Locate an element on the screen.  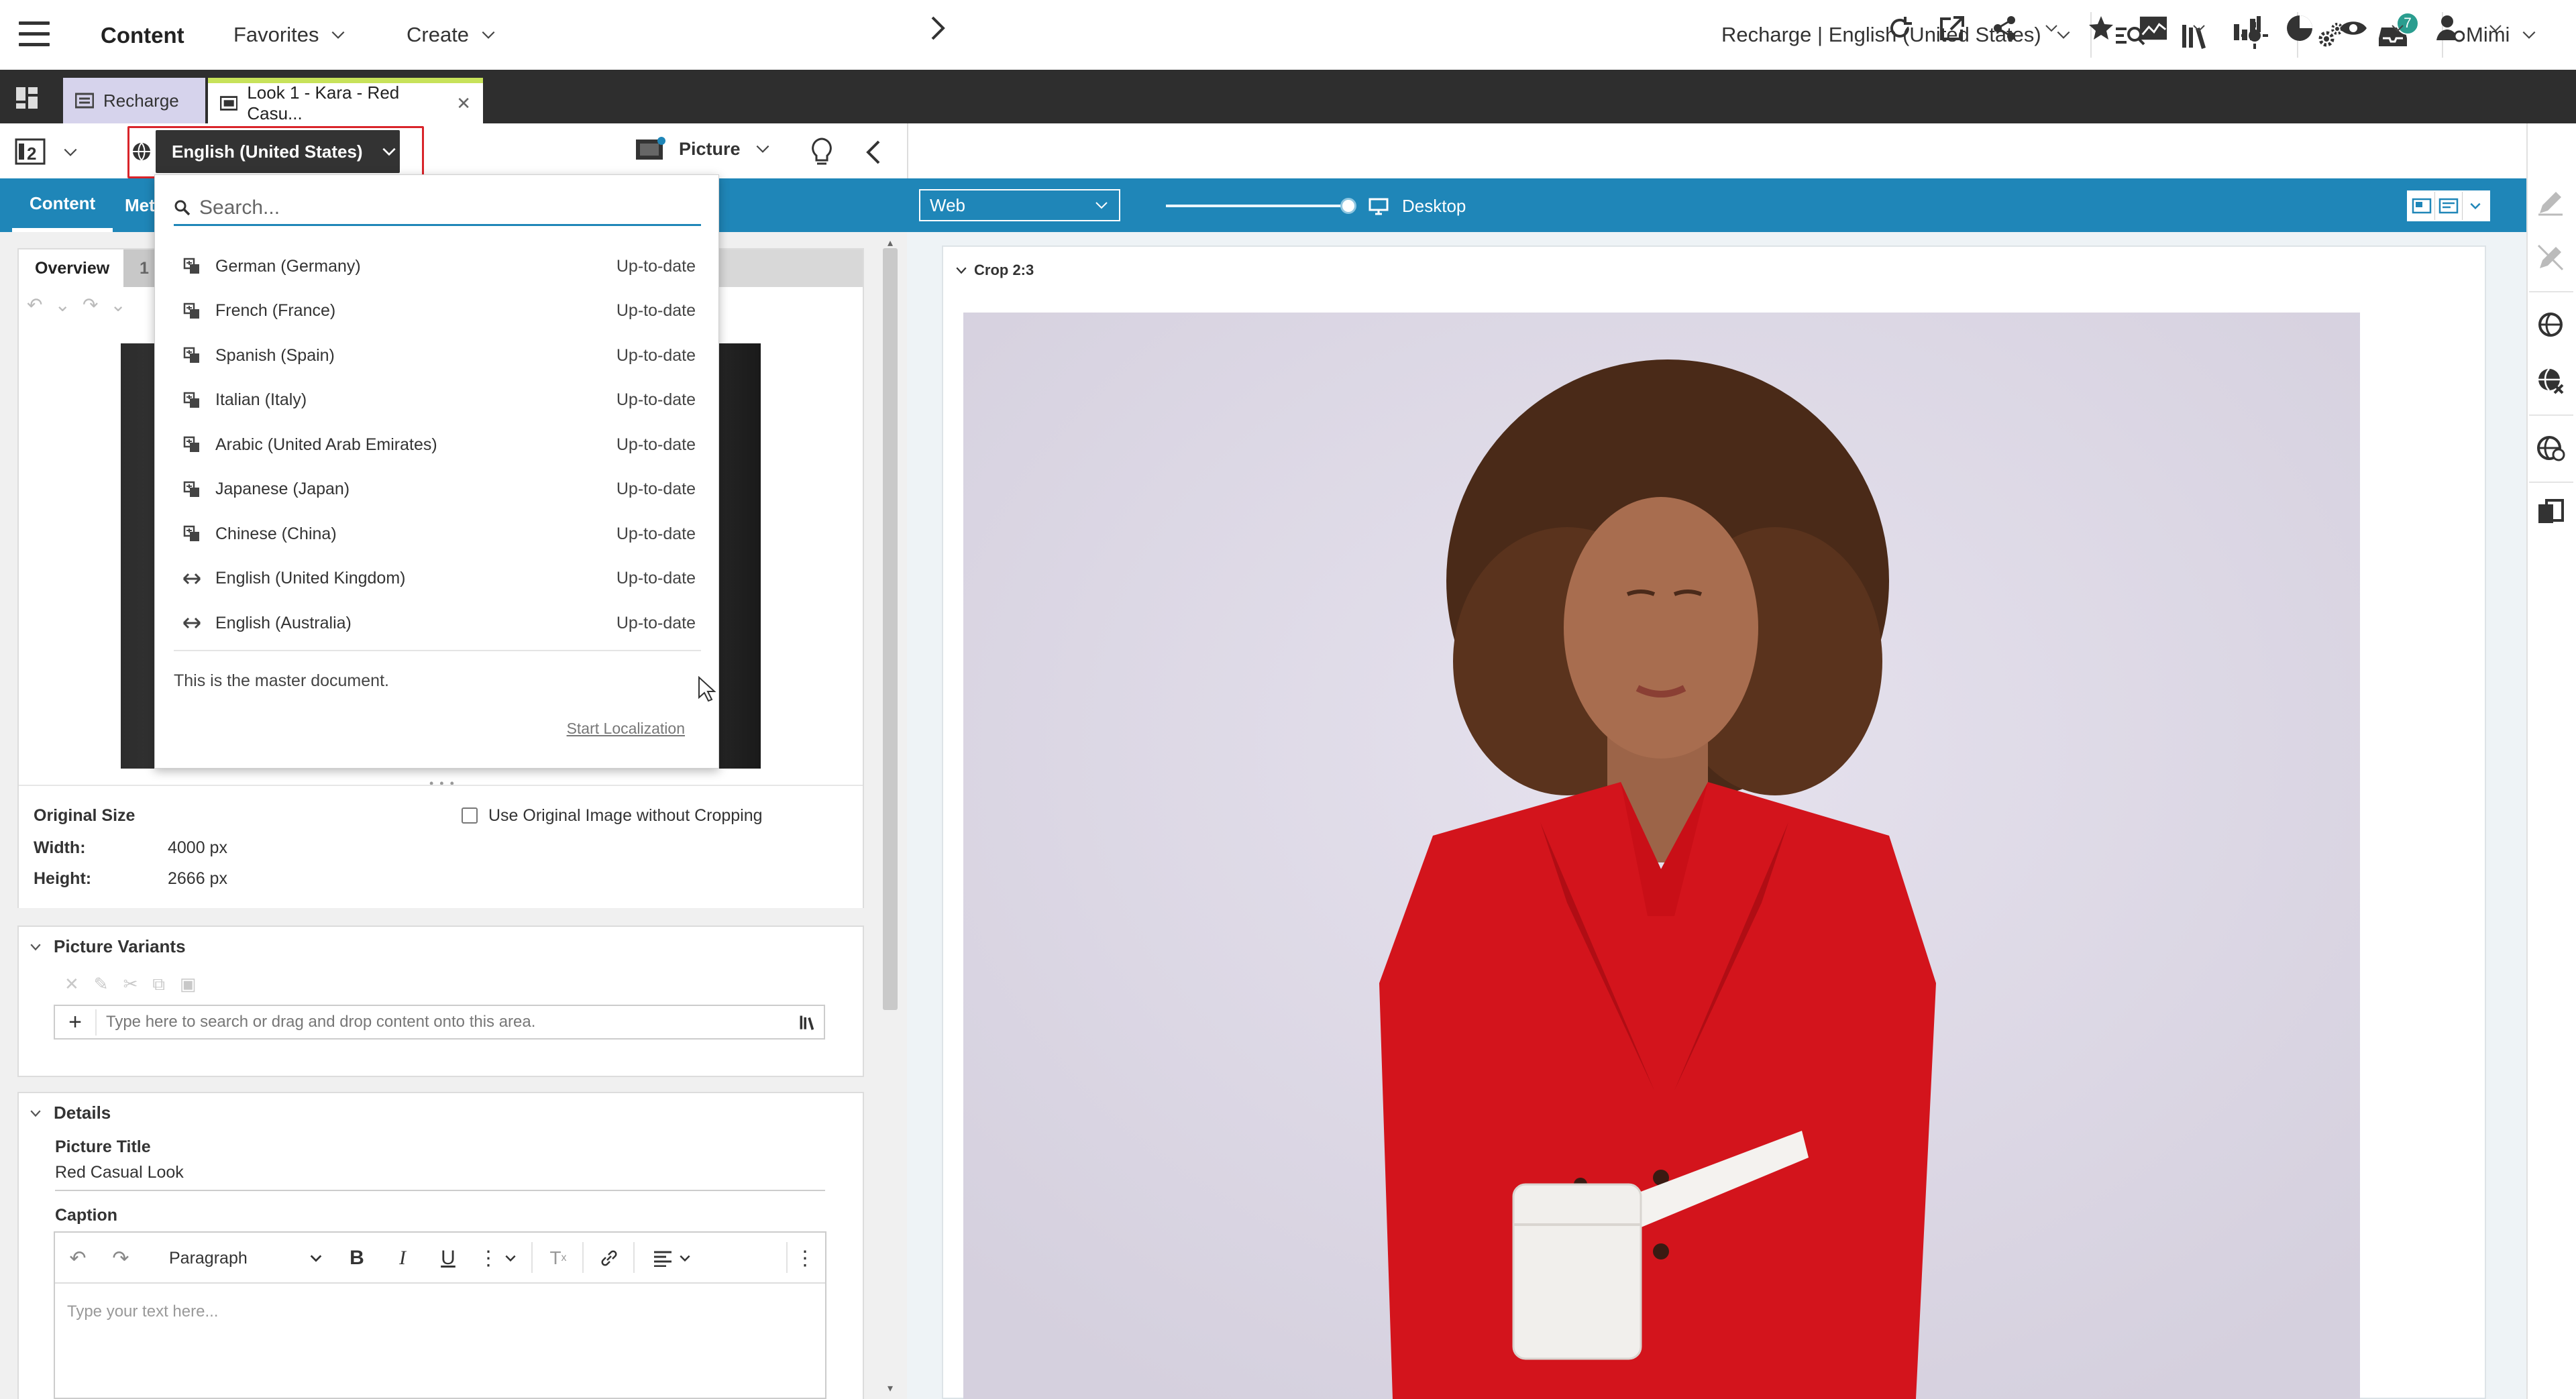
caption-label: Caption is located at coordinates (86, 1215).